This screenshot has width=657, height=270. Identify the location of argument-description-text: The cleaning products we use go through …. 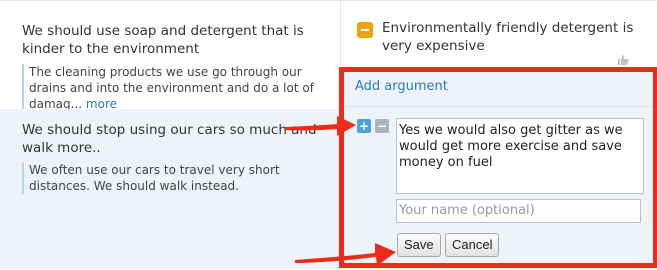
(171, 88).